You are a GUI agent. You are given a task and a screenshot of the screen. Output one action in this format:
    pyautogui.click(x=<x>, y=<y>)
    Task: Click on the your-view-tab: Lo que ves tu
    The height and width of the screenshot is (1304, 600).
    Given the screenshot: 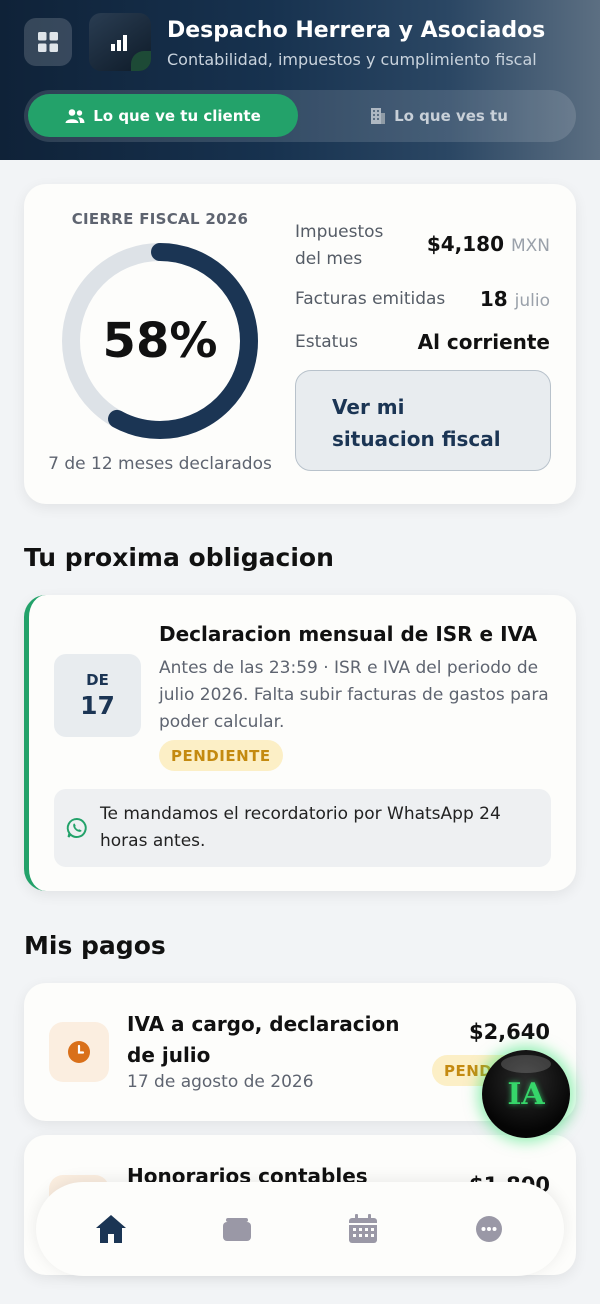 What is the action you would take?
    pyautogui.click(x=439, y=115)
    